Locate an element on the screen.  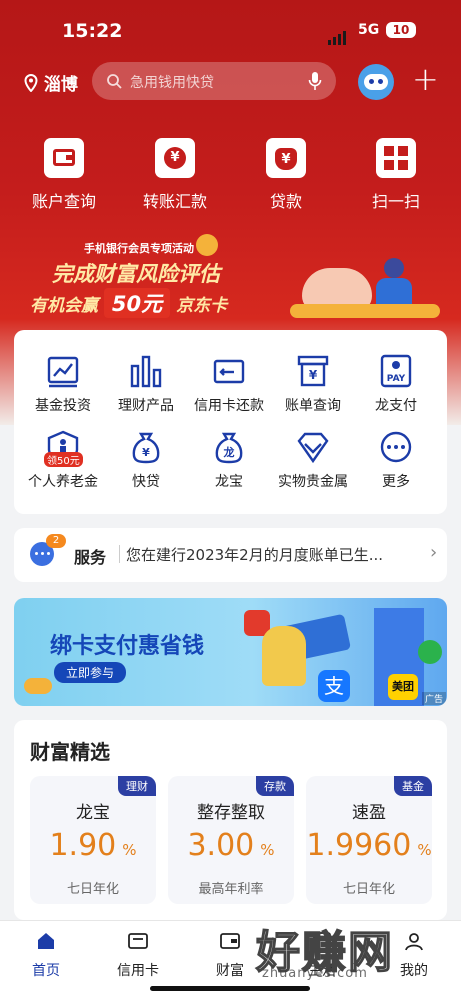
location-pin-icon is located at coordinates (31, 83).